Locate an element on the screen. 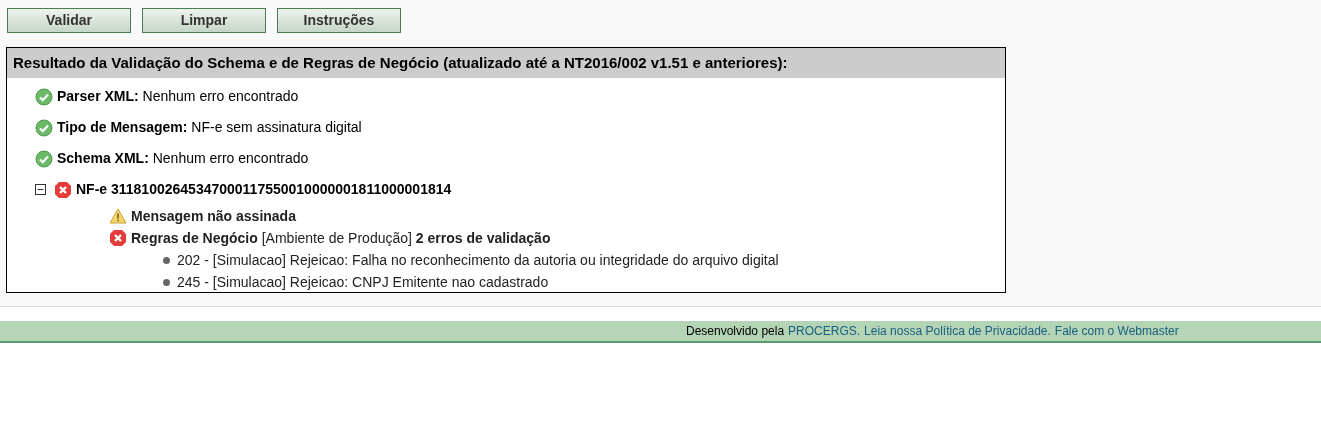  nfe-key: NF-e 31181002645347000117550010000001811000001814 is located at coordinates (264, 189).